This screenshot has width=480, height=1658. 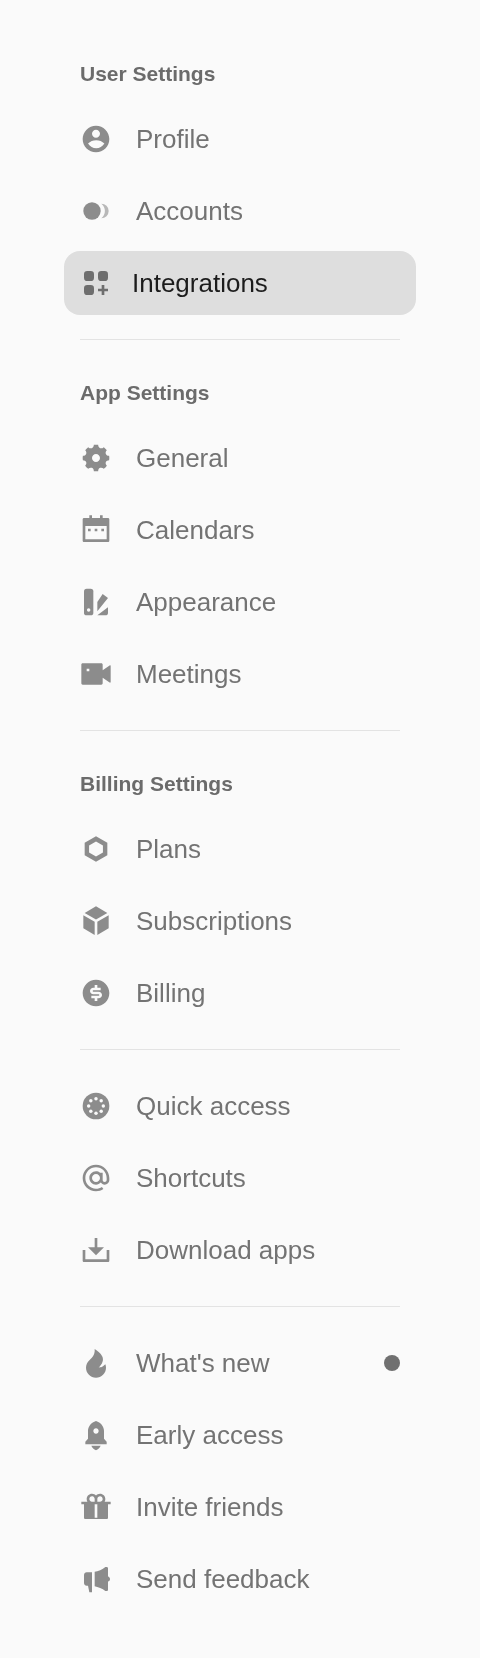 I want to click on menu-item-label: Shortcuts, so click(x=191, y=1178).